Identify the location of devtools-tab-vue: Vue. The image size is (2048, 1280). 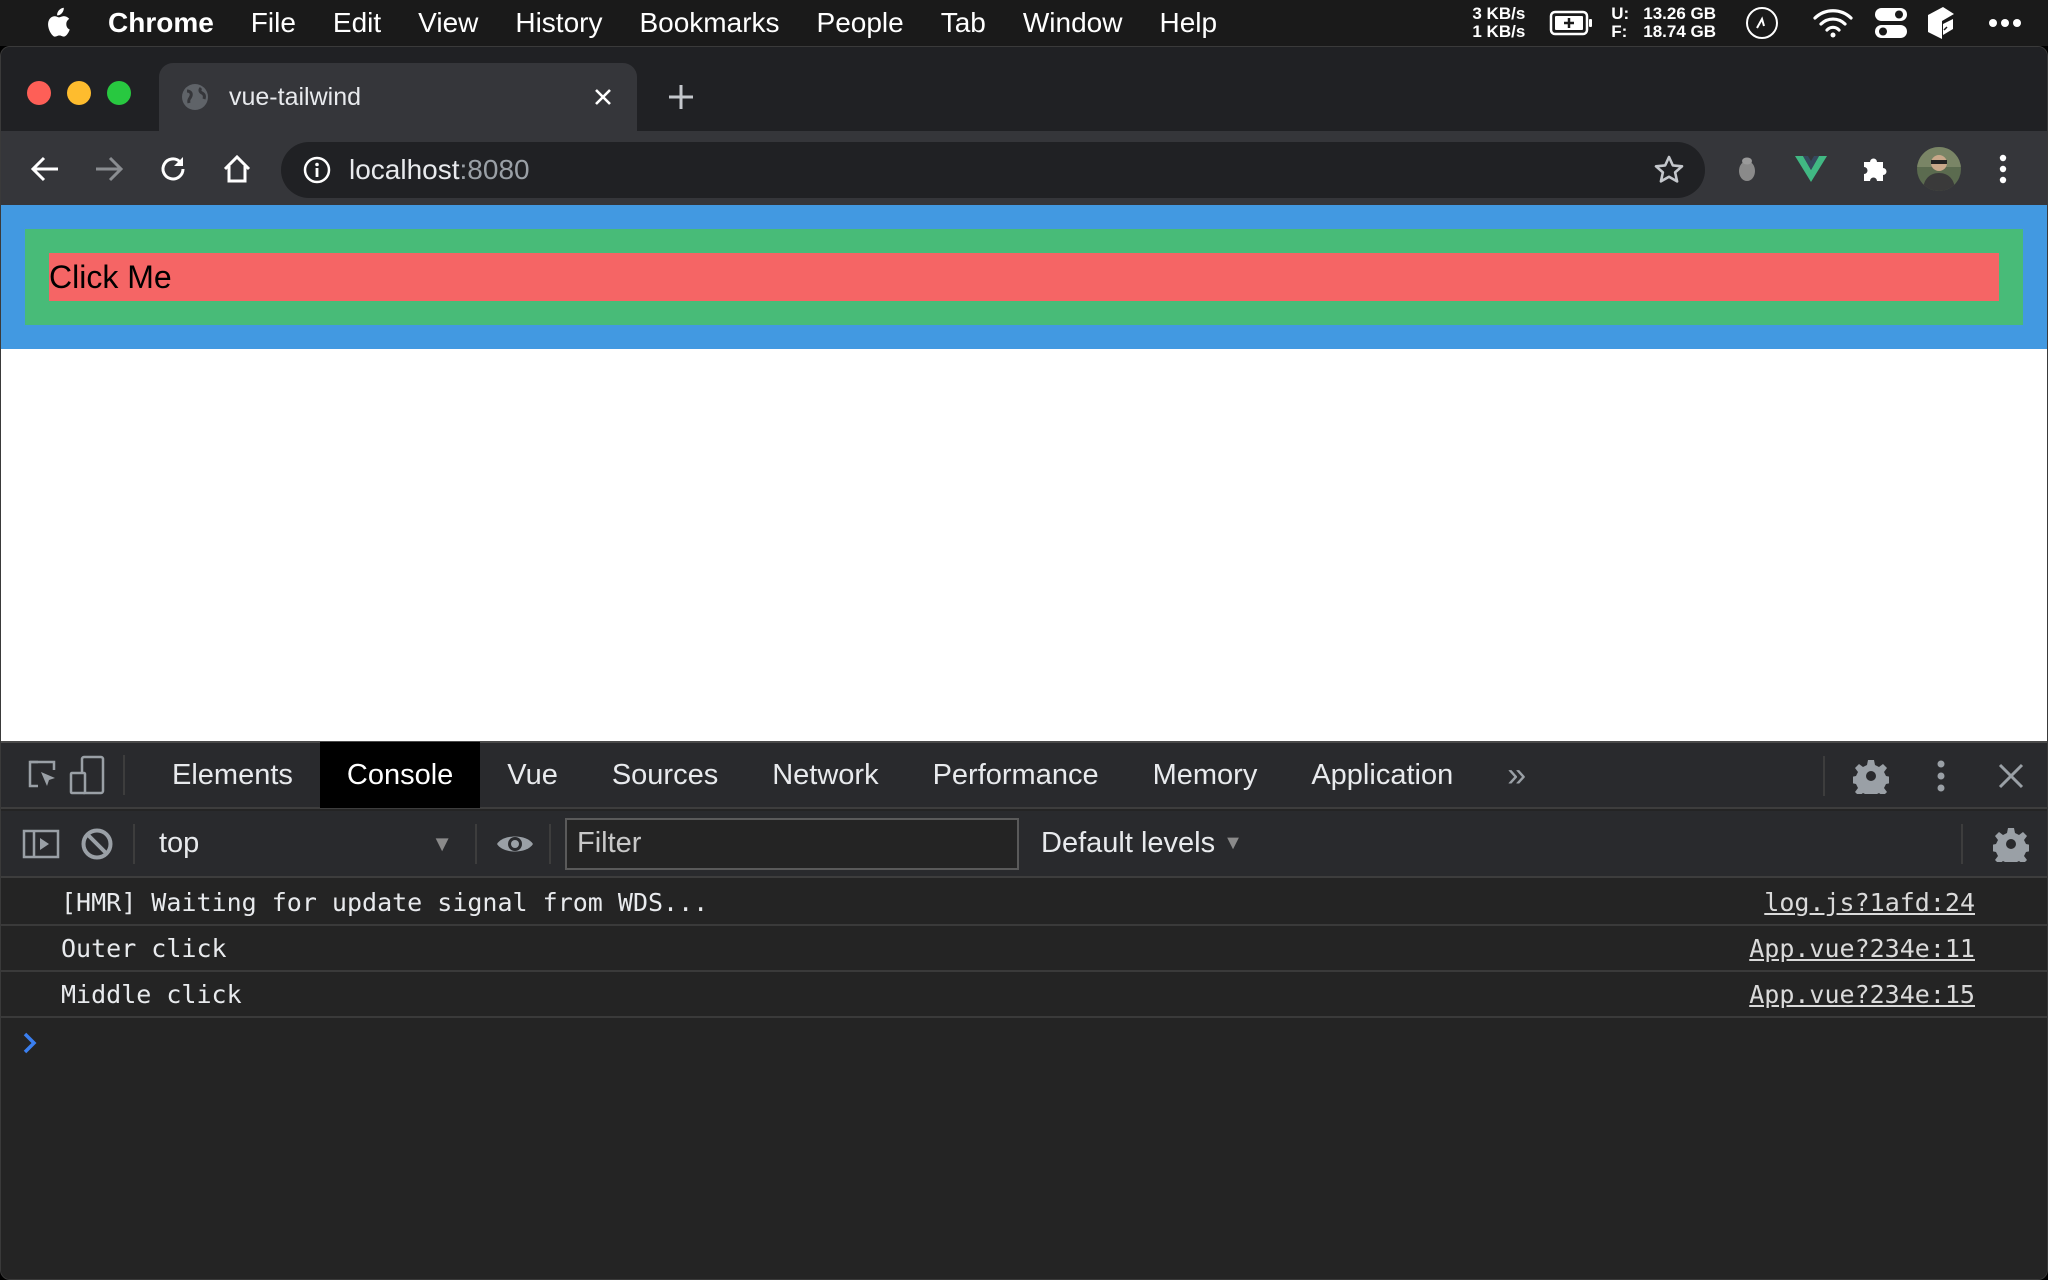
(532, 775).